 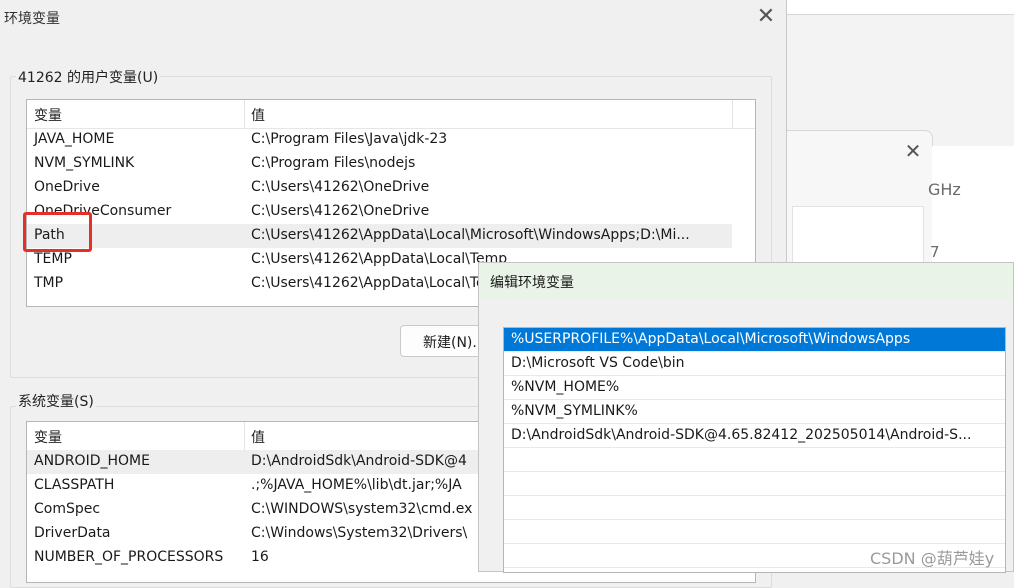 I want to click on user-vars-label: 41262 的用户变量(U), so click(x=88, y=77).